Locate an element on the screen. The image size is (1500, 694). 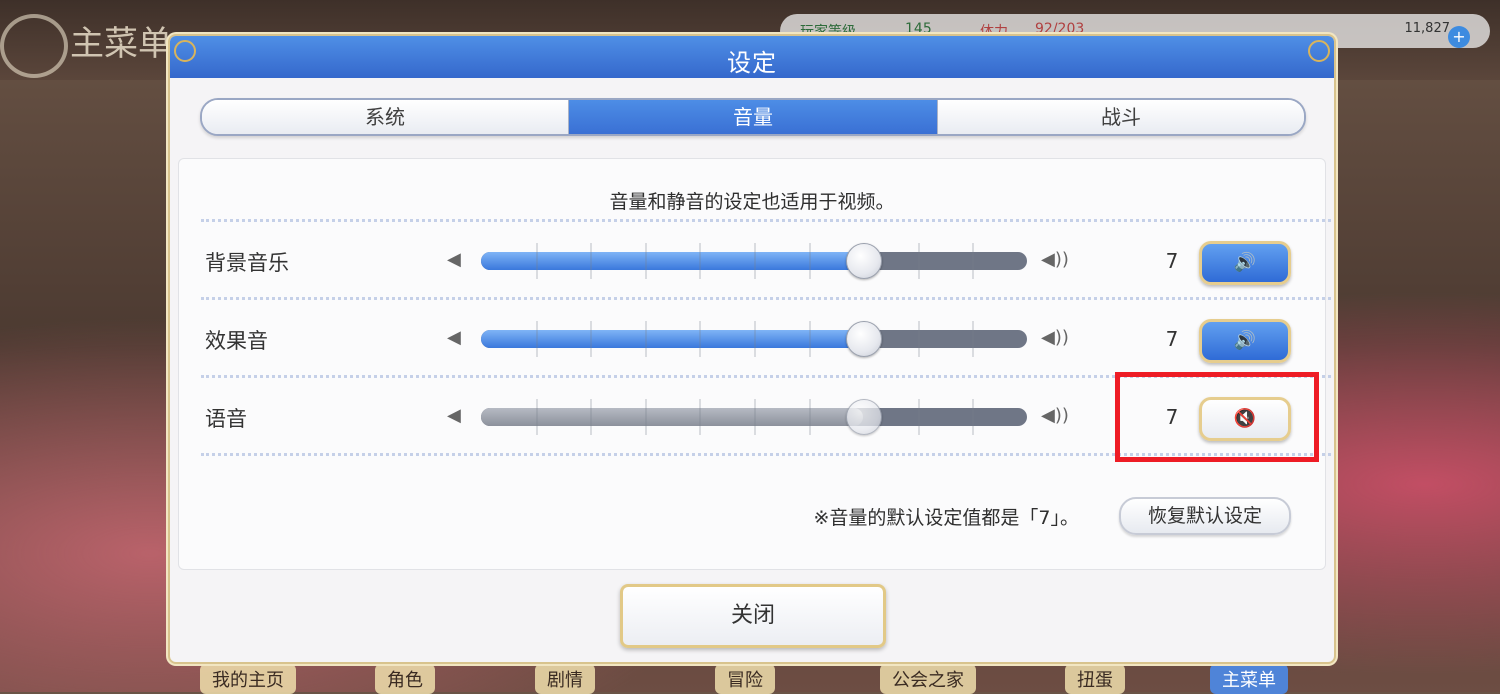
se-mute-toggle: 🔊 is located at coordinates (1245, 341).